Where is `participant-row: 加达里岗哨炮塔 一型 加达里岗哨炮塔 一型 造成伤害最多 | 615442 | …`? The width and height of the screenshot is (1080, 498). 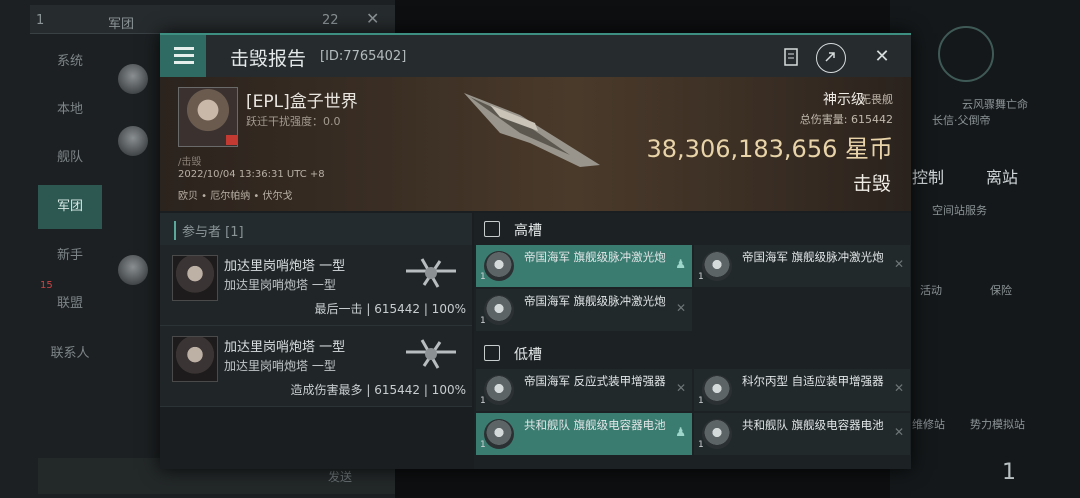 participant-row: 加达里岗哨炮塔 一型 加达里岗哨炮塔 一型 造成伤害最多 | 615442 | … is located at coordinates (316, 366).